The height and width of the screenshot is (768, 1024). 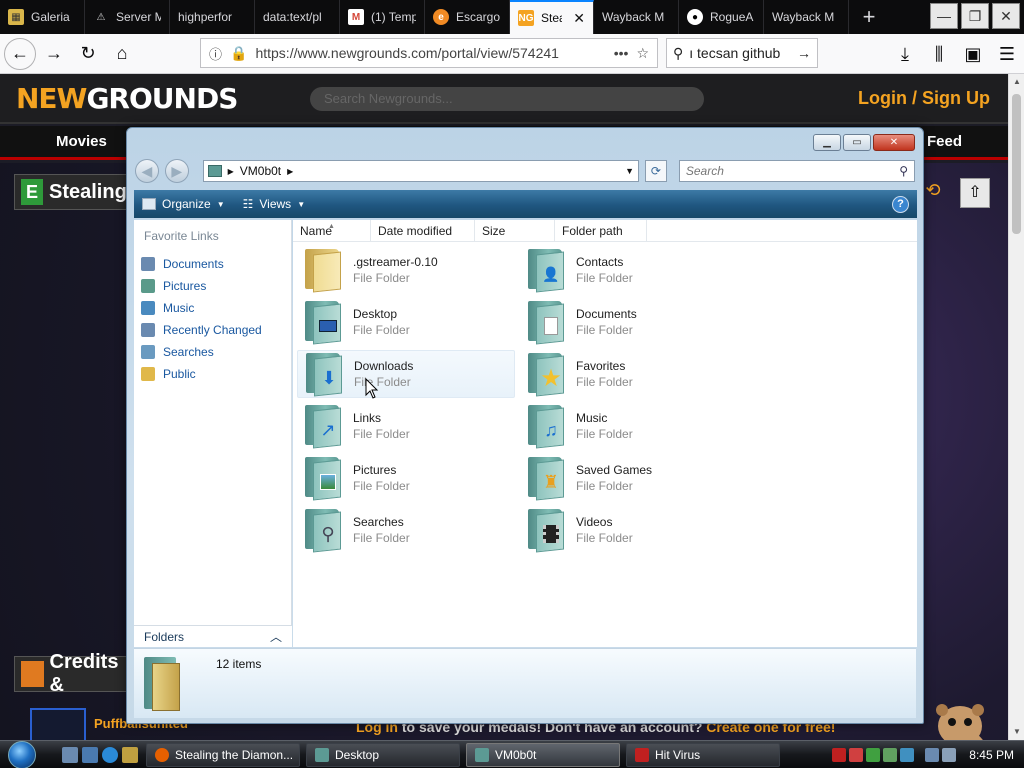 I want to click on folder-item-contacts: 👤 Contacts File Folder, so click(x=629, y=270).